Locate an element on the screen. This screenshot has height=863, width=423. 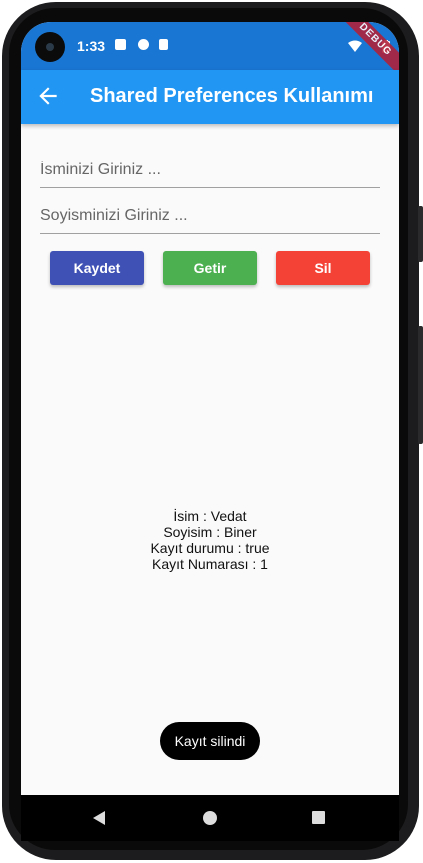
fetch-button: Getir is located at coordinates (210, 268).